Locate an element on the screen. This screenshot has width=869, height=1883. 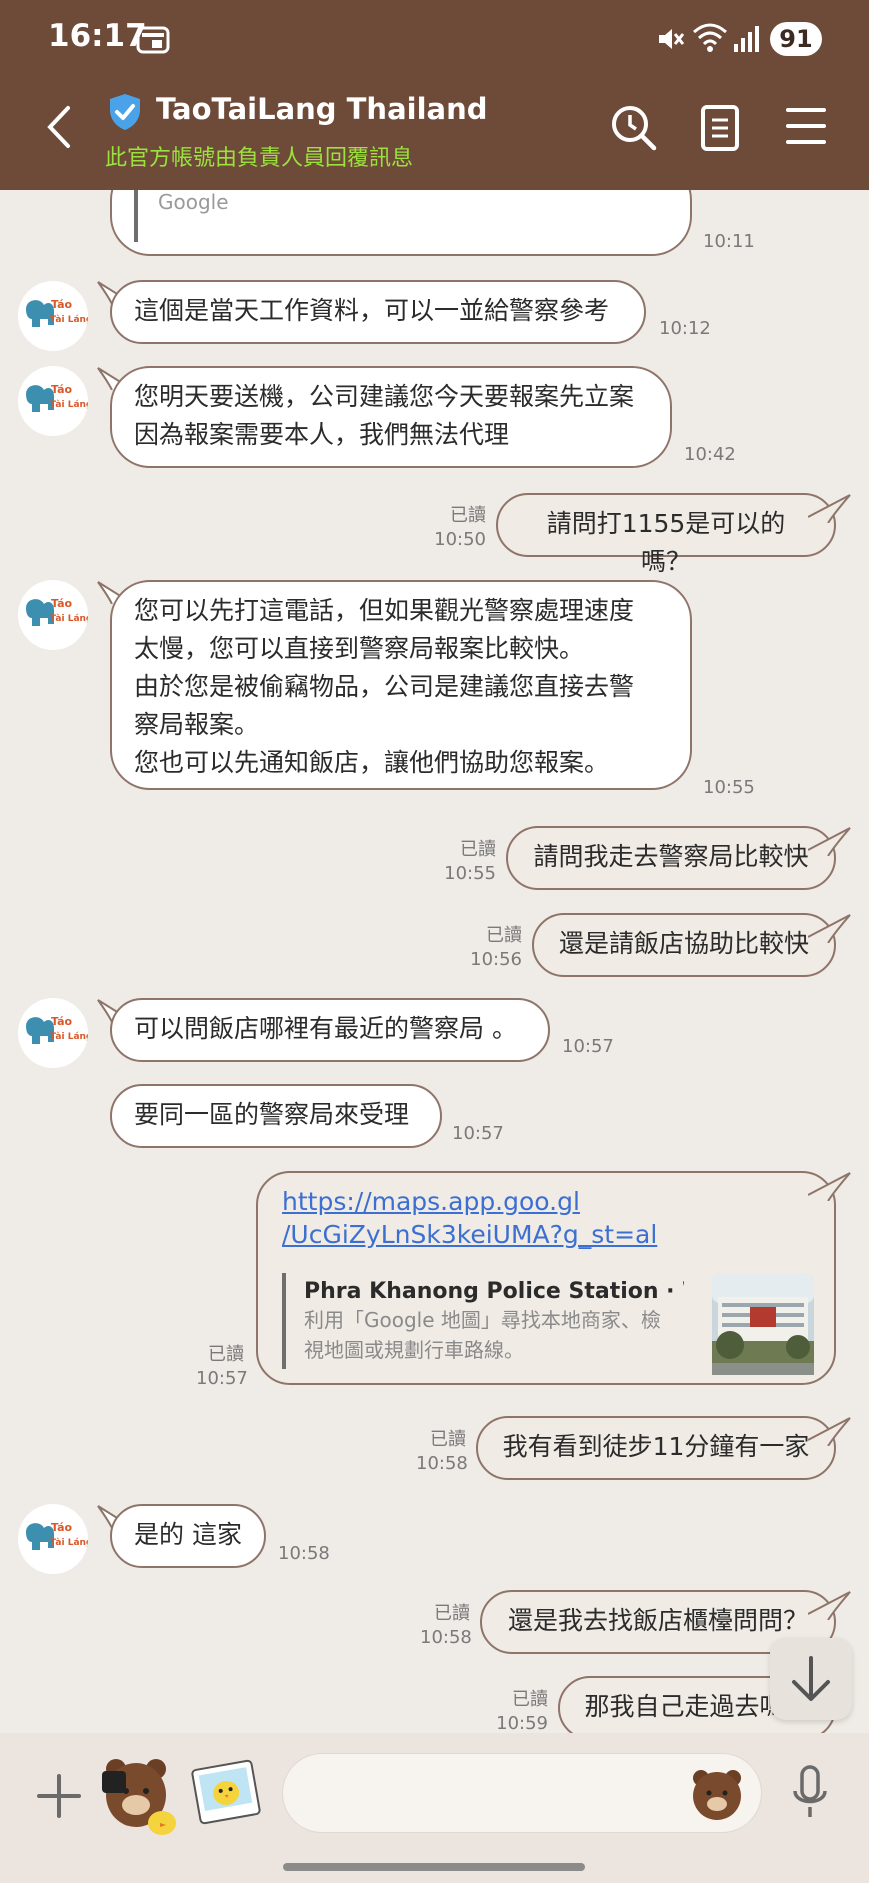
microphone-icon is located at coordinates (810, 1793).